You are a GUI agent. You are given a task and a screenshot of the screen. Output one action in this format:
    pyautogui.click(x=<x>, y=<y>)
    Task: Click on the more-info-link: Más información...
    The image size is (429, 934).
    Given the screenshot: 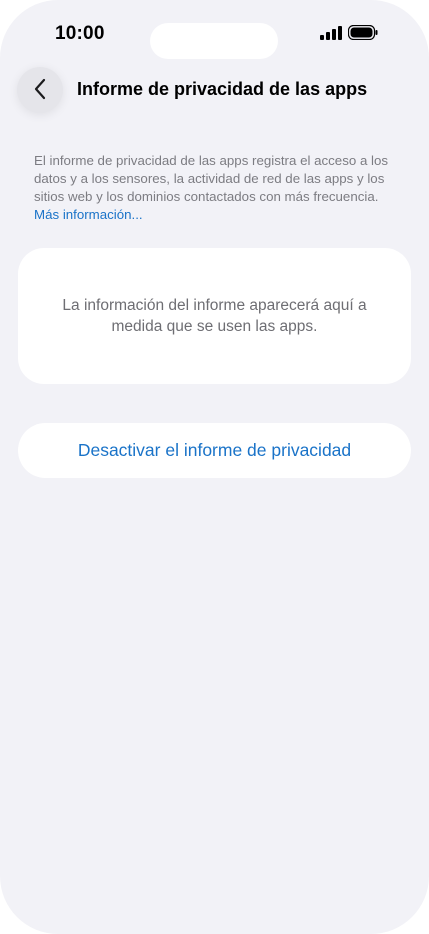 What is the action you would take?
    pyautogui.click(x=88, y=214)
    